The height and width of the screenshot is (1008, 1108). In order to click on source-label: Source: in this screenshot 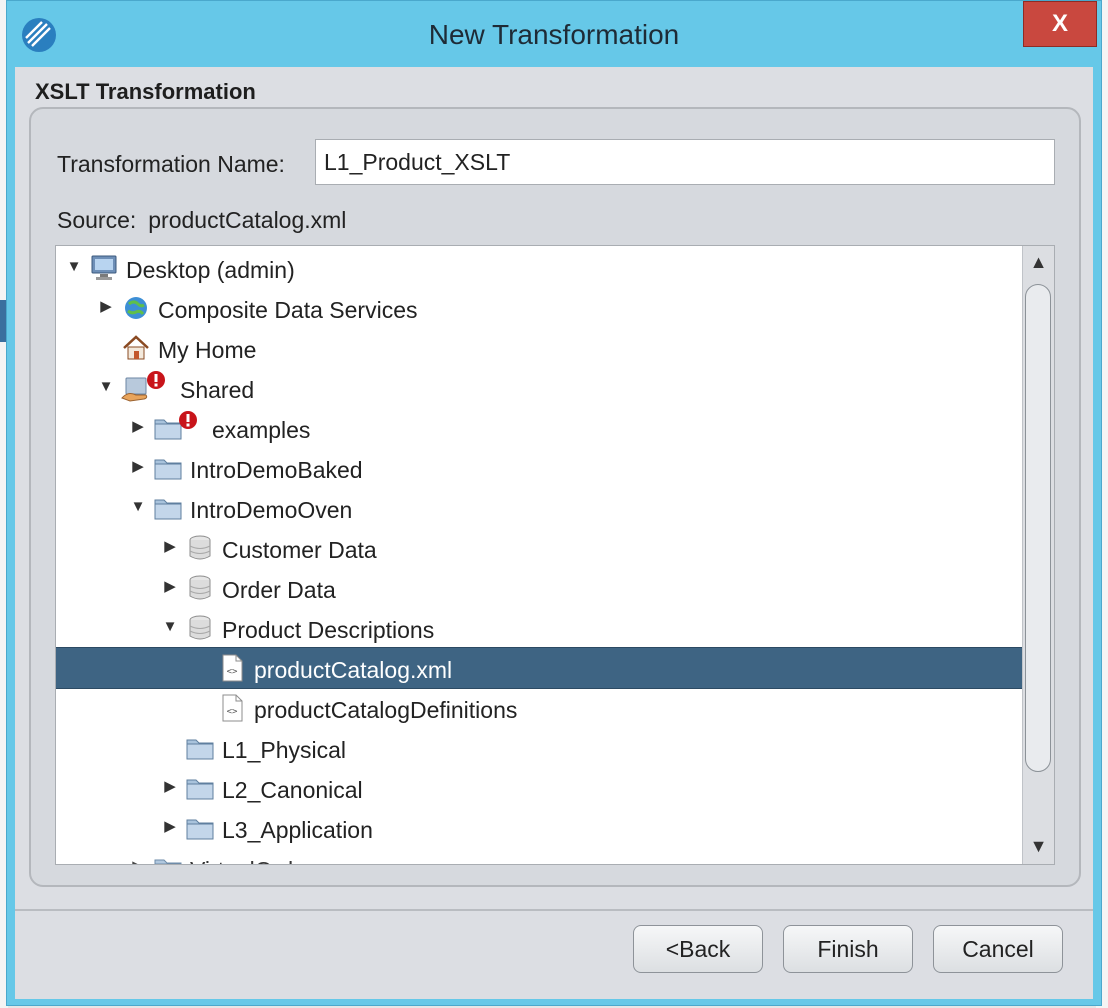, I will do `click(97, 220)`.